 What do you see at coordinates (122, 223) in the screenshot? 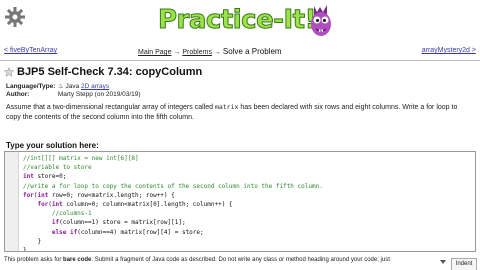
I see `code-token: (column==1) store = matrix[row][1];` at bounding box center [122, 223].